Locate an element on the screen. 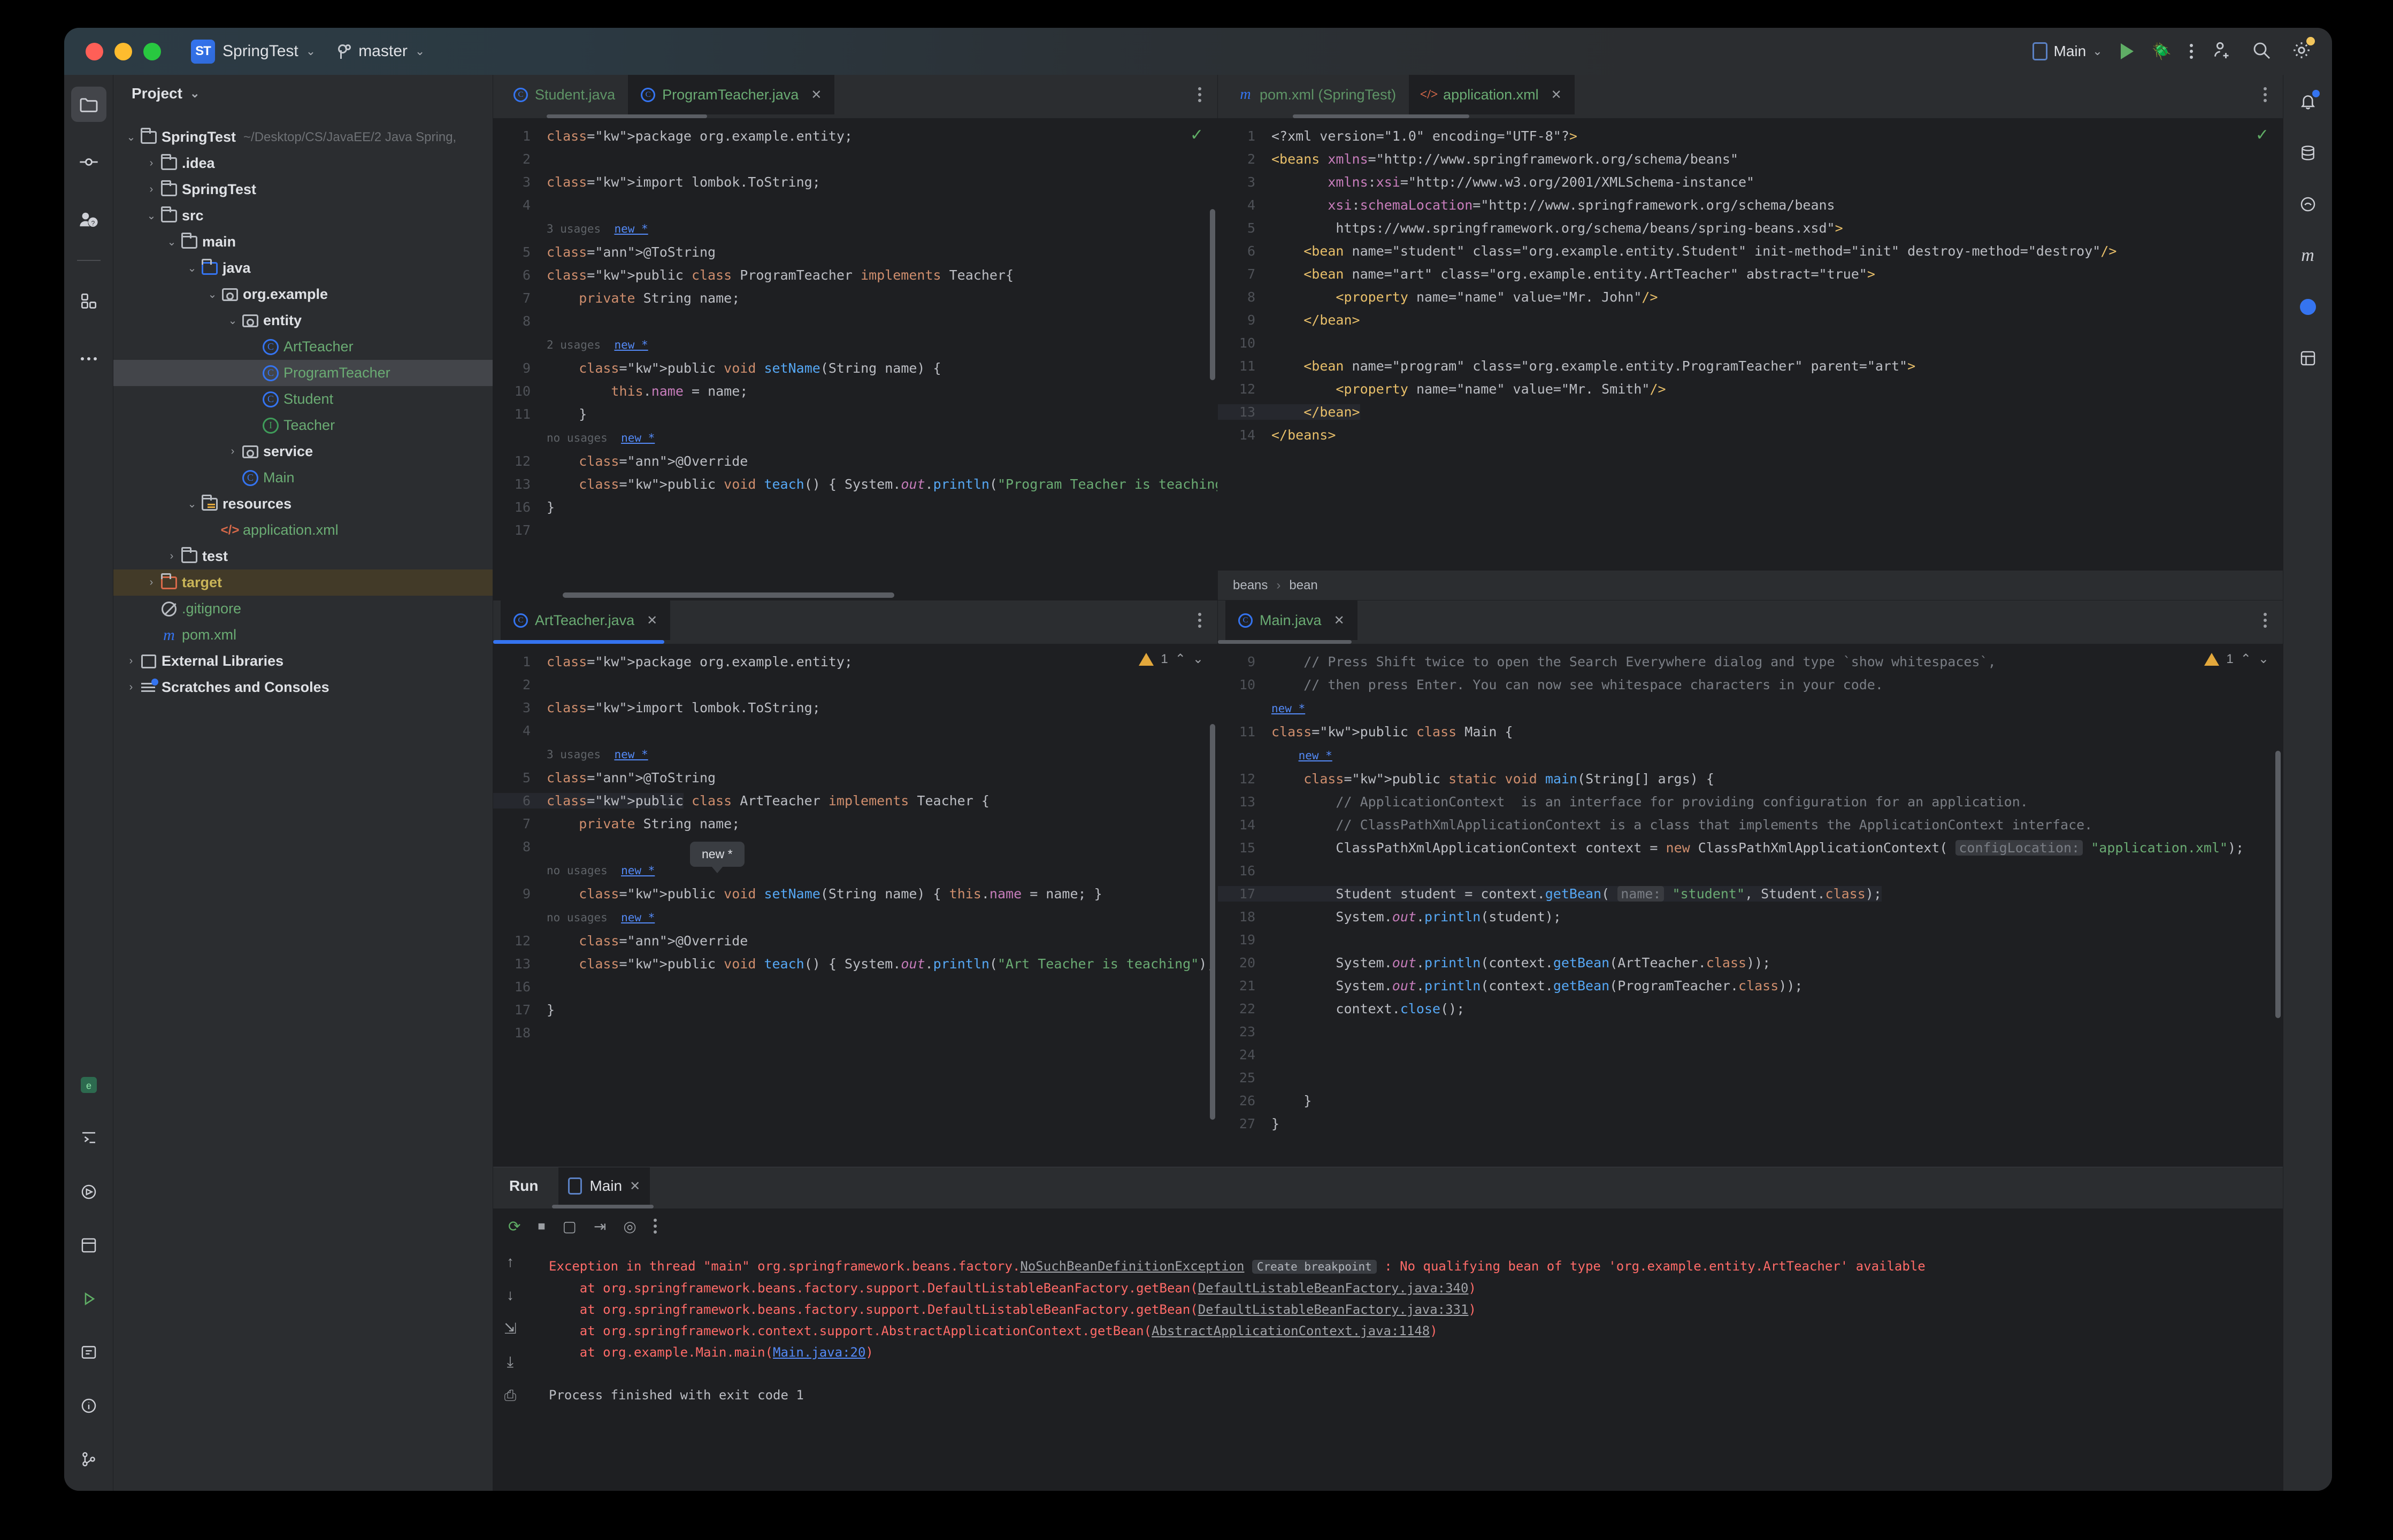  tree-item-student: C Student is located at coordinates (303, 399).